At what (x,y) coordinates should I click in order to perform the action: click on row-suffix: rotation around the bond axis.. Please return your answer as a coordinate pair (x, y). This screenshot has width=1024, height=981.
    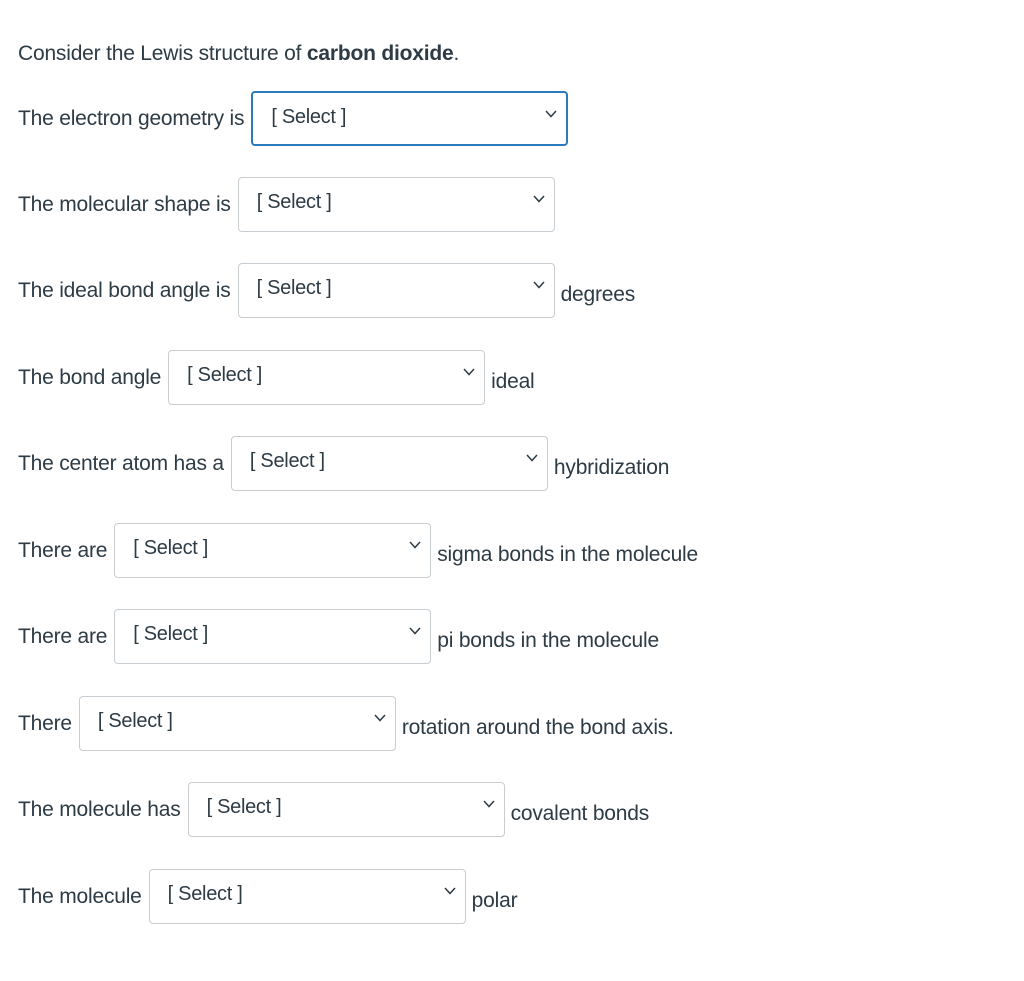
    Looking at the image, I should click on (537, 727).